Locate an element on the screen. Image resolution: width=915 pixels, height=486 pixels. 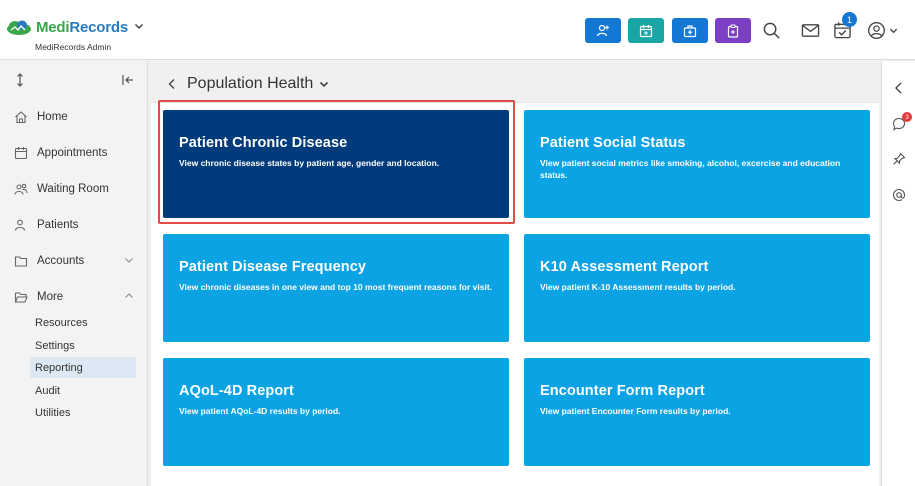
sidebar-item-label: Patients is located at coordinates (58, 225).